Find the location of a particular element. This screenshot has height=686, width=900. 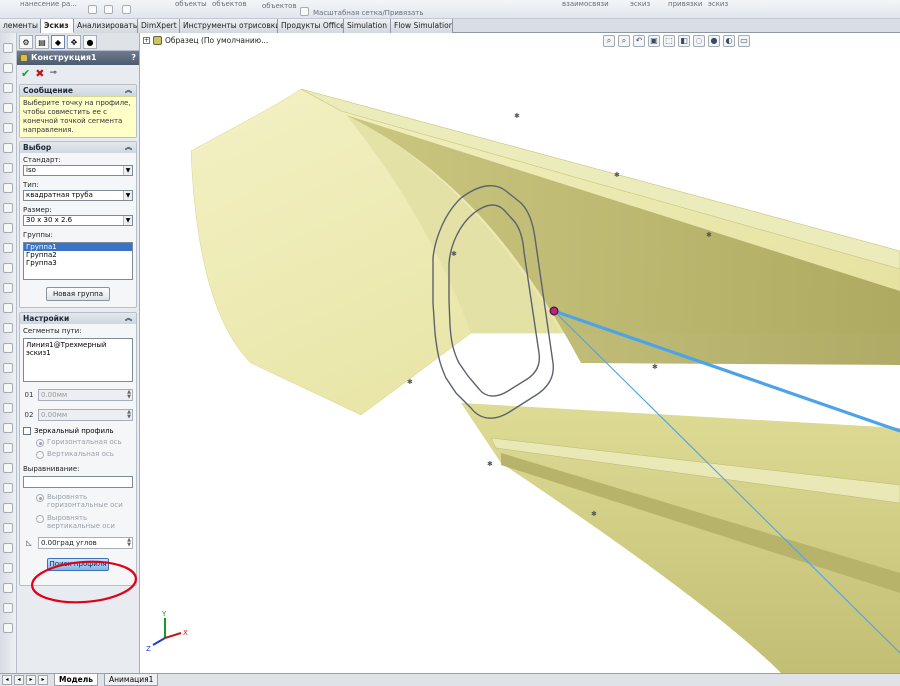

path-segments-list: Линия1@Трехмерный эскиз1 is located at coordinates (78, 360).